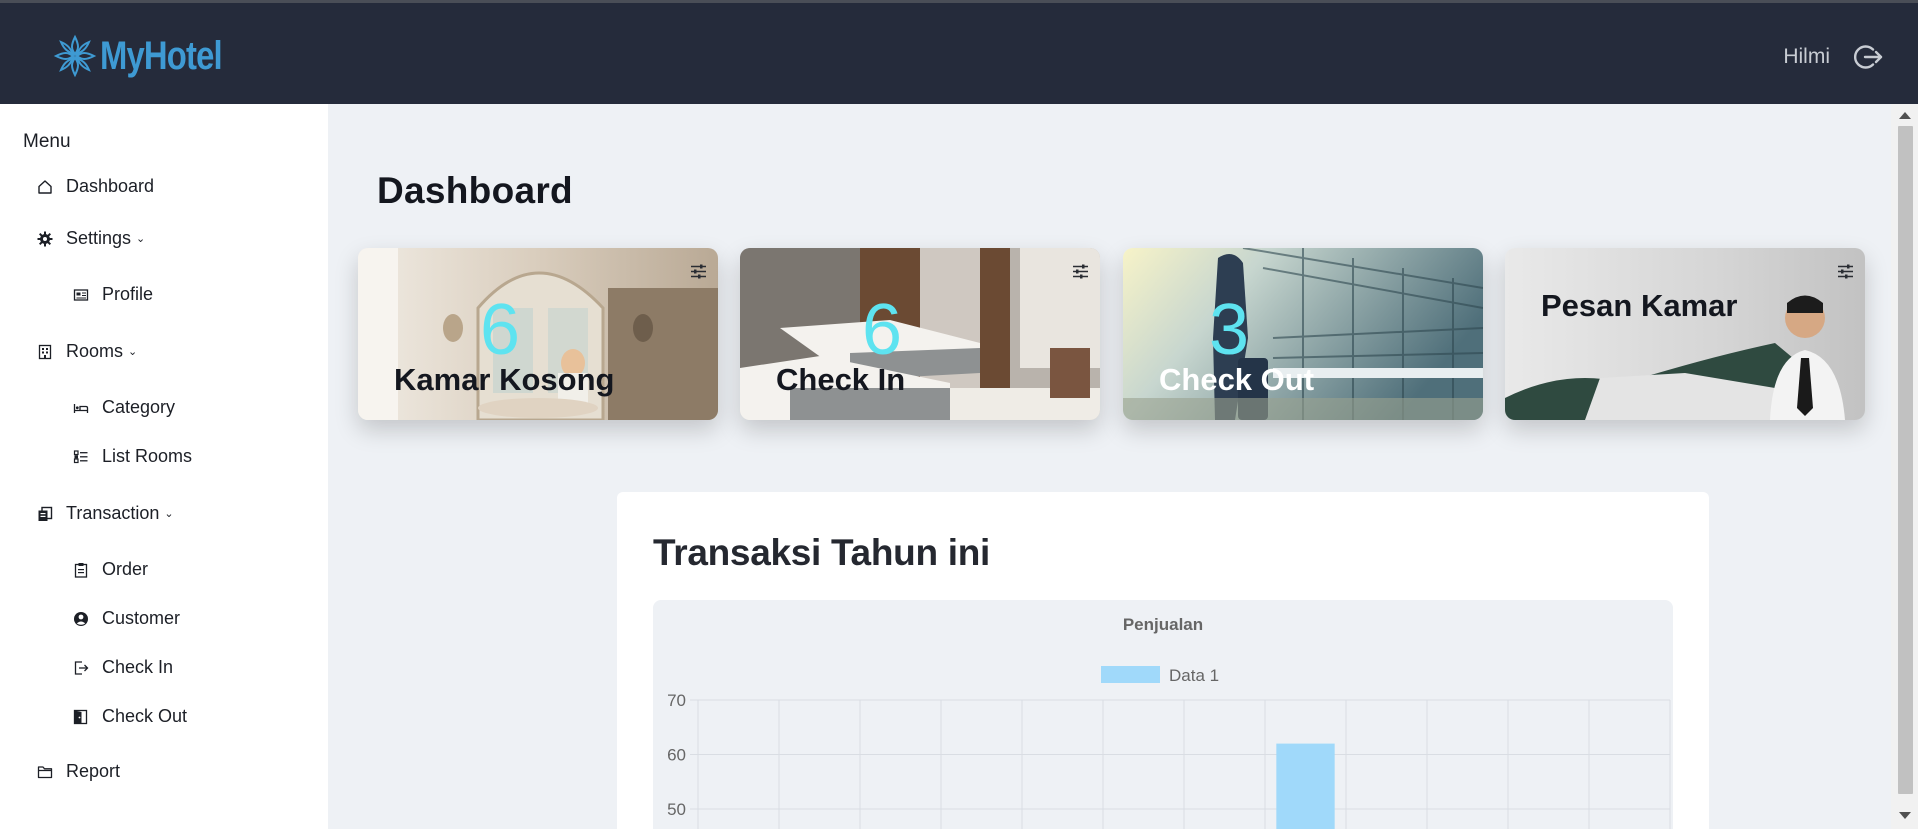 The image size is (1918, 829). Describe the element at coordinates (1905, 115) in the screenshot. I see `scroll-up-arrow-icon` at that location.